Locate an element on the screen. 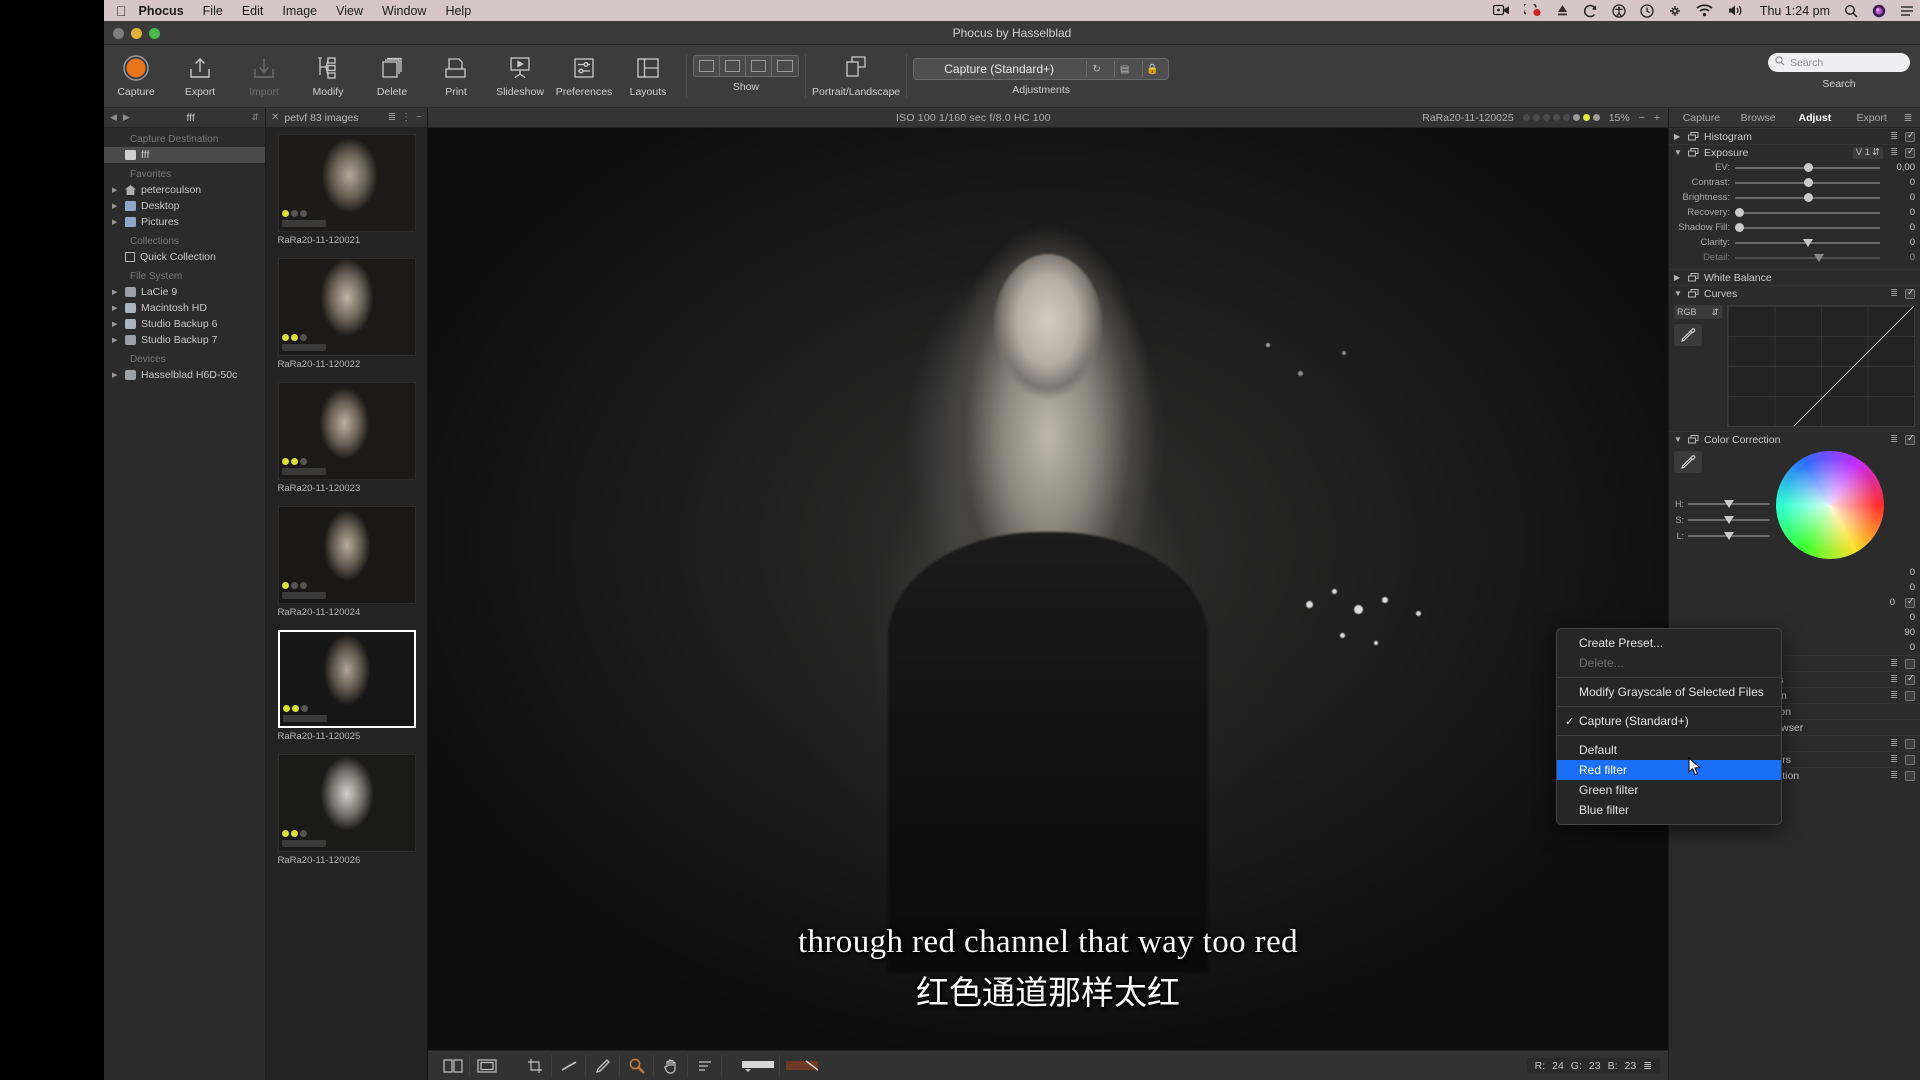 Image resolution: width=1920 pixels, height=1080 pixels. thumbnail-item: RaRa20-11-120026 is located at coordinates (346, 810).